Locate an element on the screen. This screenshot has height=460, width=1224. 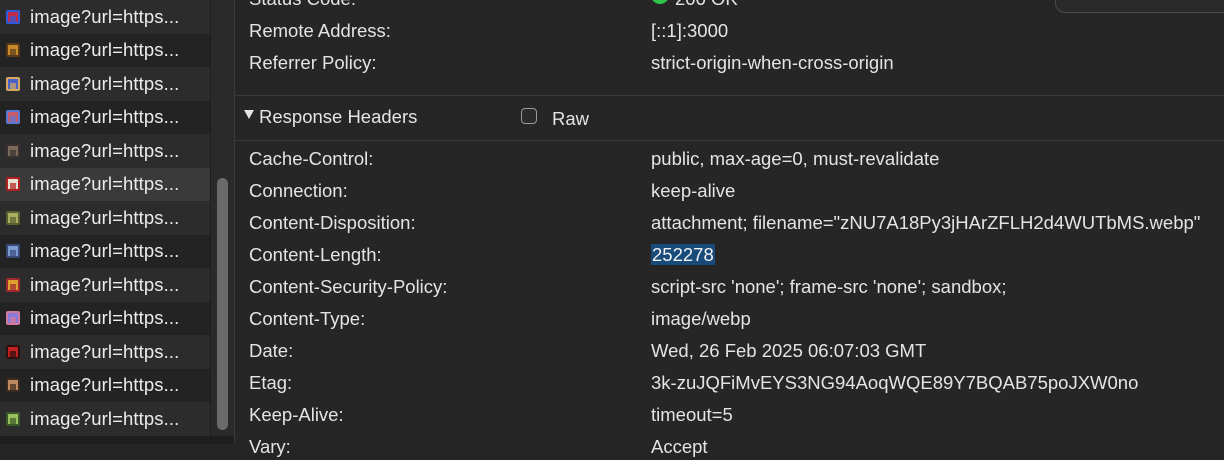
header-name: Connection: is located at coordinates (298, 190).